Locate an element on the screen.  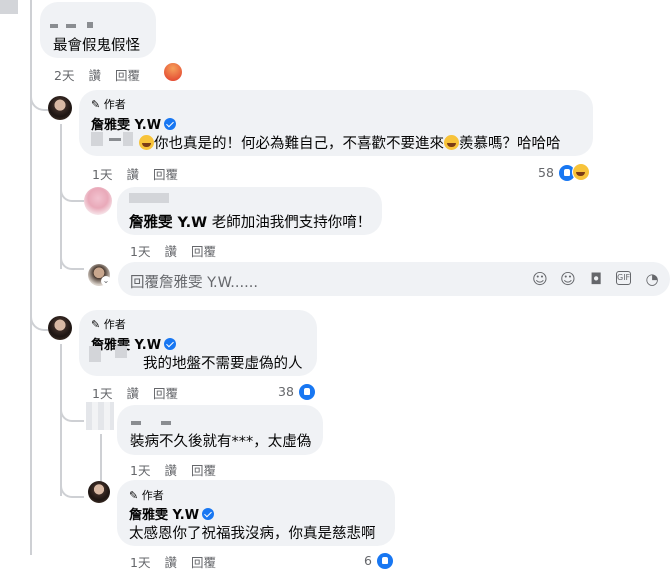
comment-bubble: ✎ 作者 詹雅雯 Y.W 我的地盤不需要虛偽的人 is located at coordinates (198, 343).